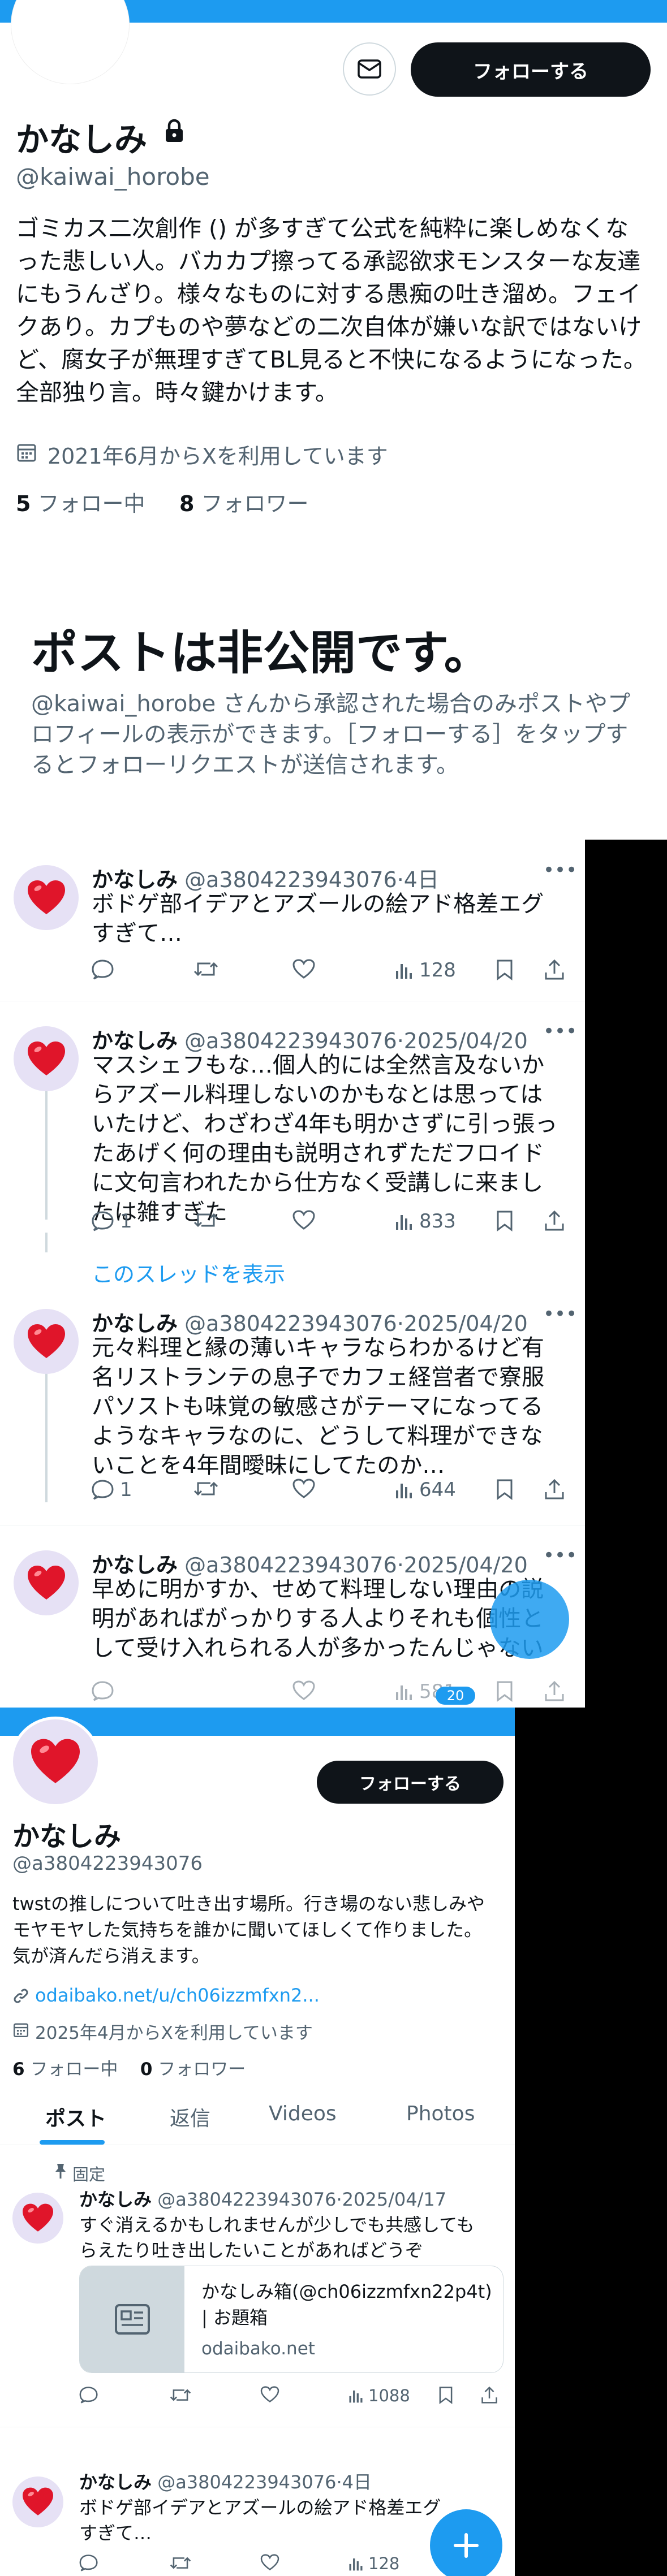 This screenshot has width=667, height=2576. Describe the element at coordinates (67, 1836) in the screenshot. I see `profile-name: かなしみ` at that location.